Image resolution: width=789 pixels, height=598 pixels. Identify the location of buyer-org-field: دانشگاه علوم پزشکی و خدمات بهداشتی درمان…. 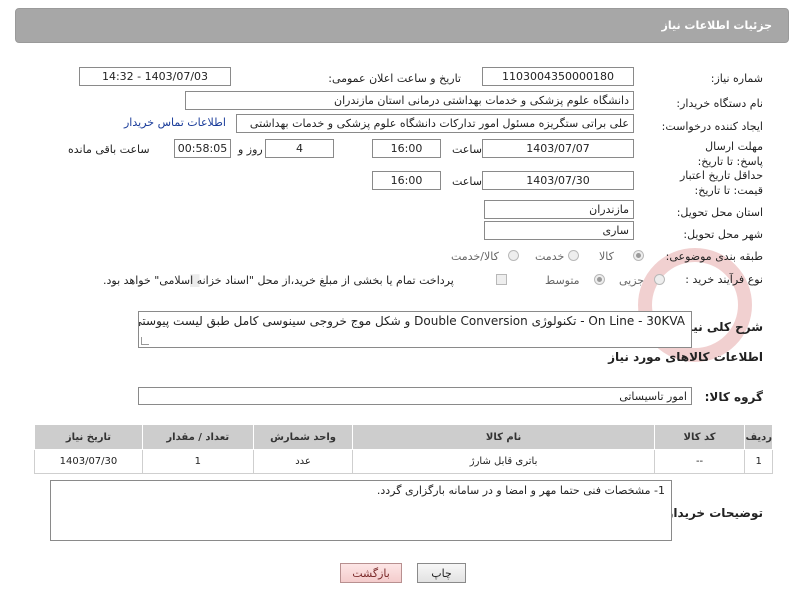
(409, 100).